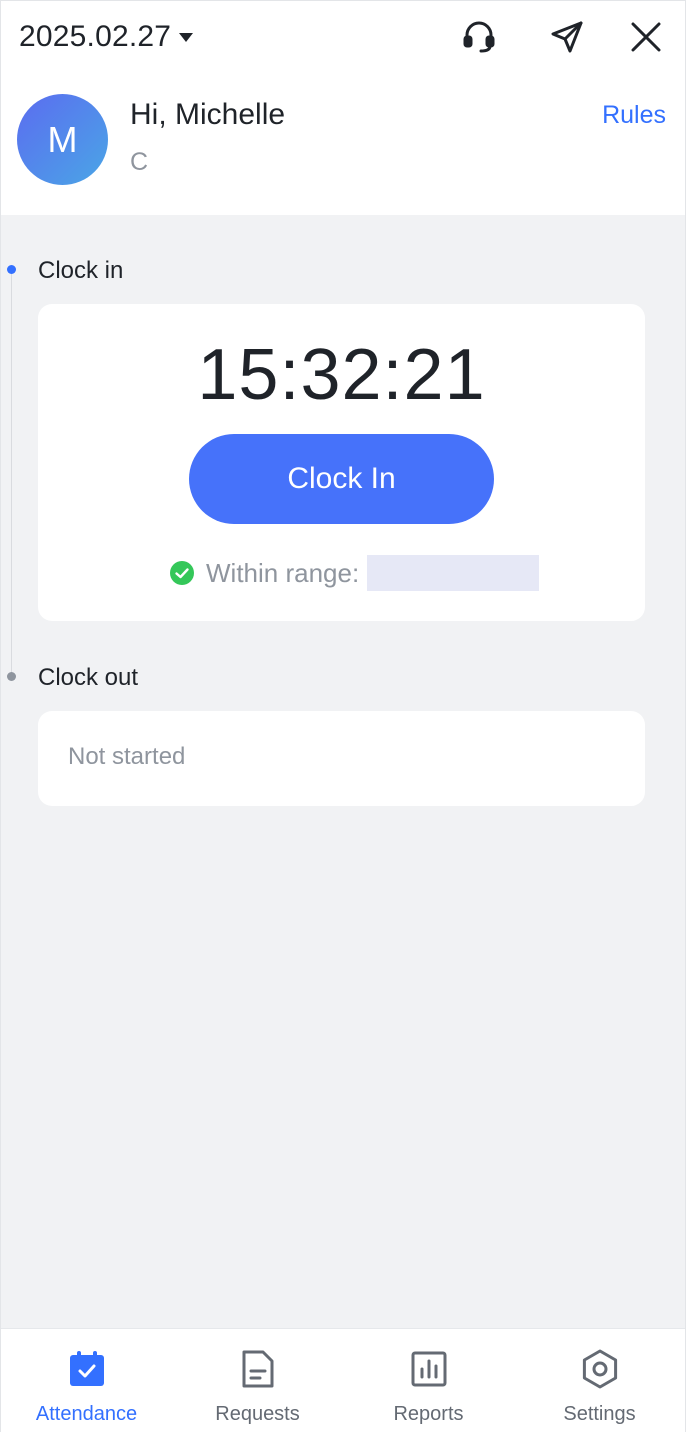 This screenshot has width=686, height=1432. What do you see at coordinates (11, 676) in the screenshot?
I see `timeline-dot-clock-out` at bounding box center [11, 676].